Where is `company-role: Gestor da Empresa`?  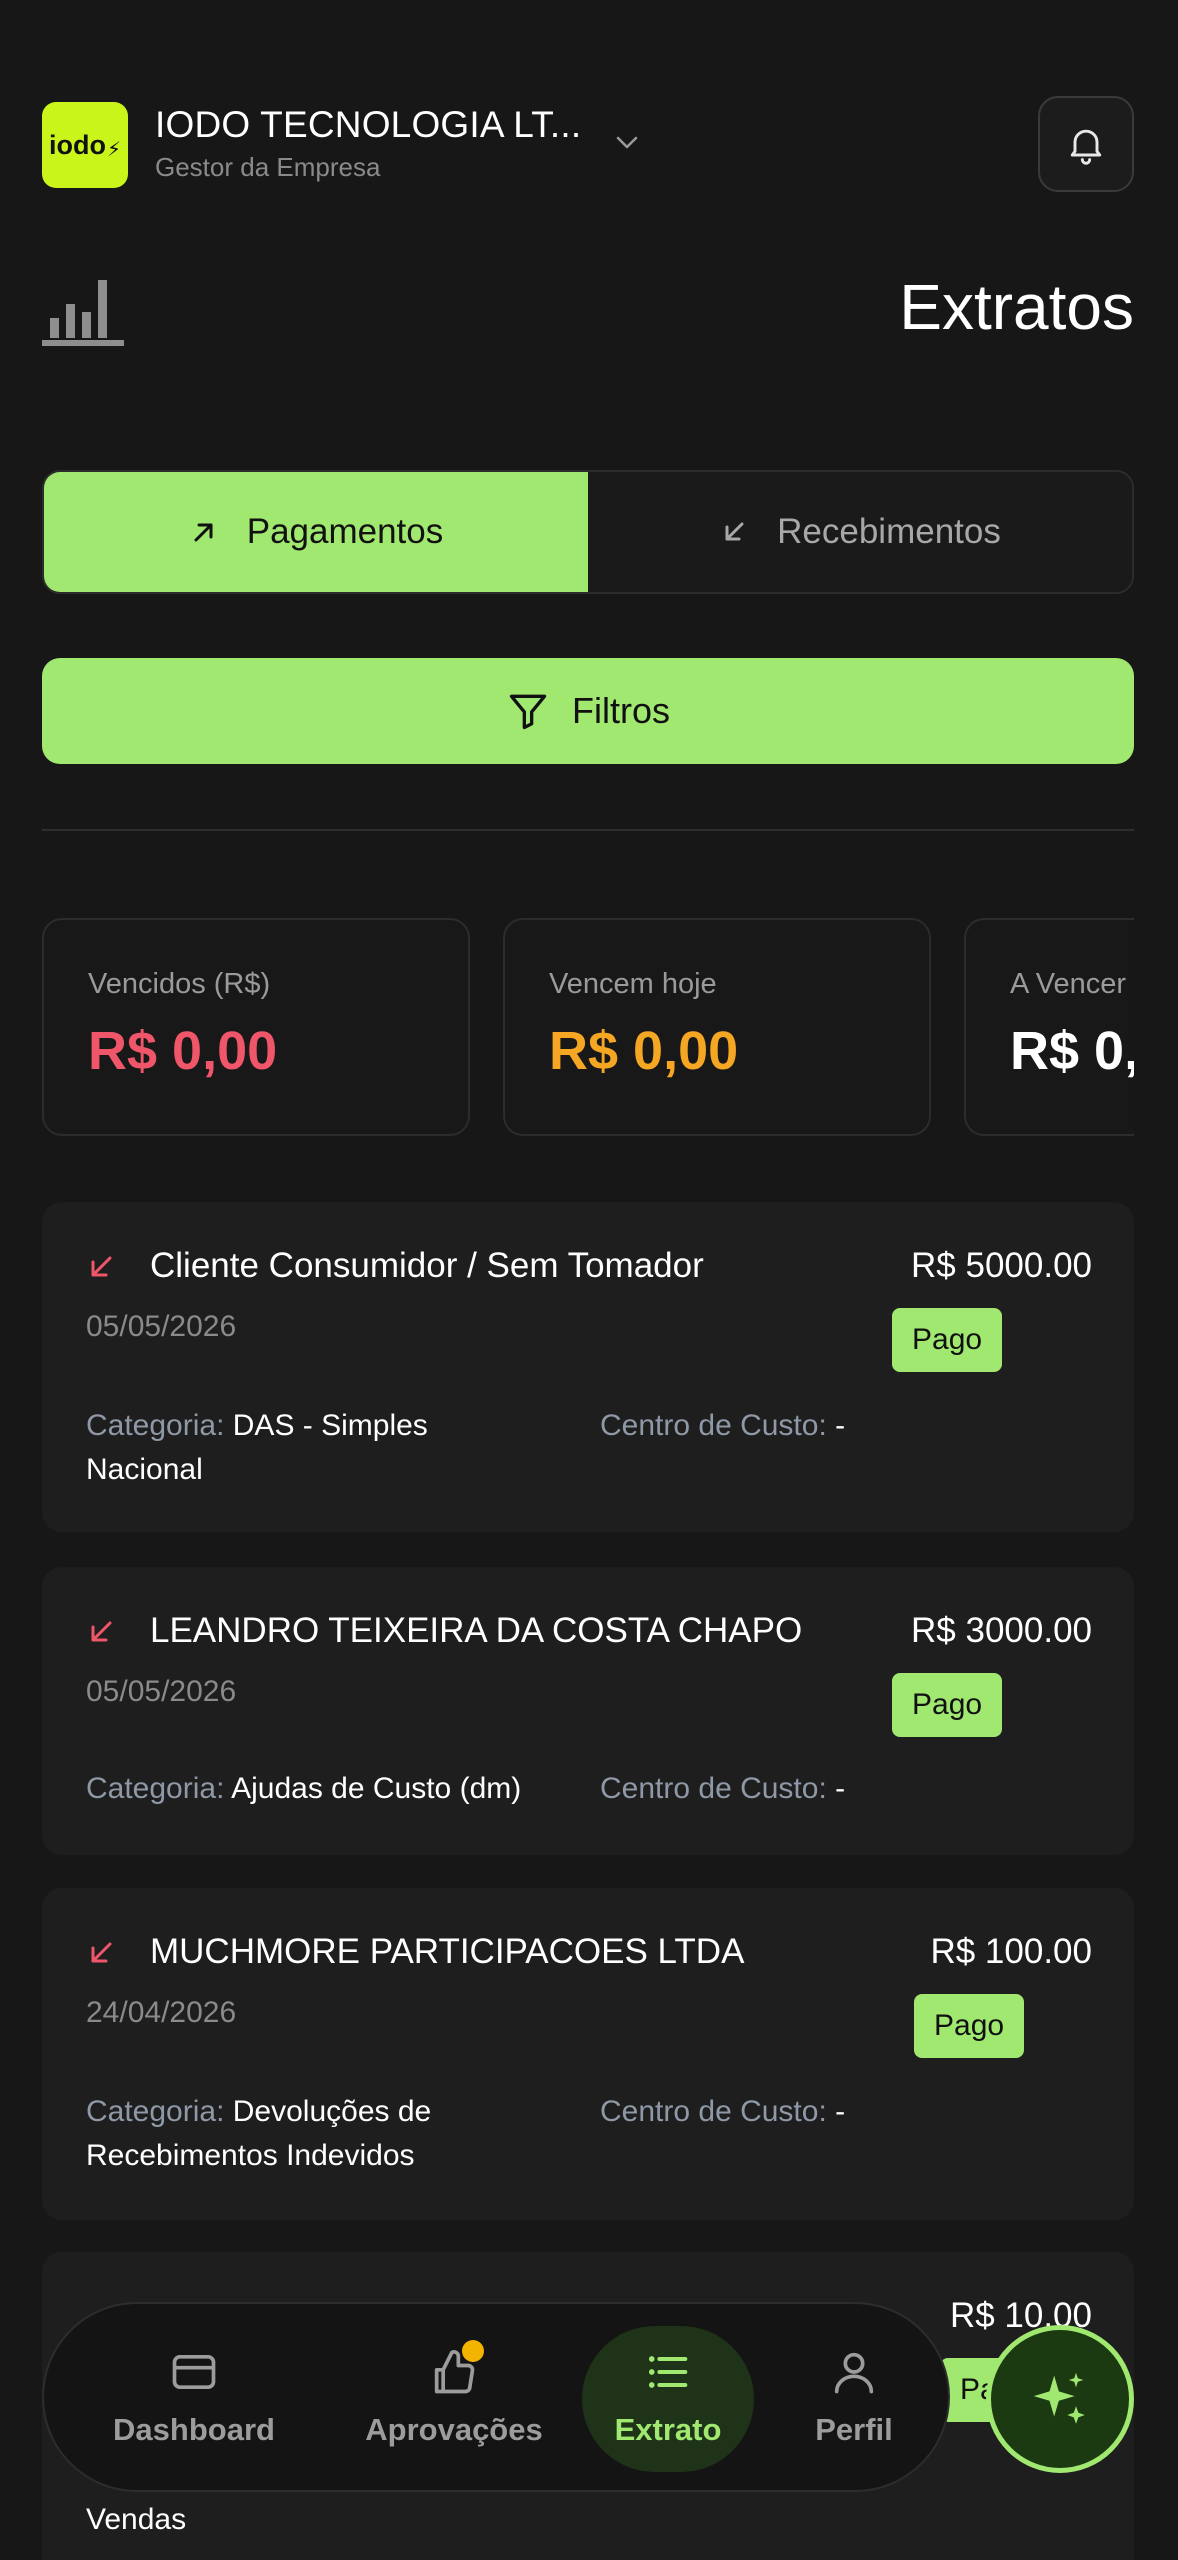 company-role: Gestor da Empresa is located at coordinates (268, 167).